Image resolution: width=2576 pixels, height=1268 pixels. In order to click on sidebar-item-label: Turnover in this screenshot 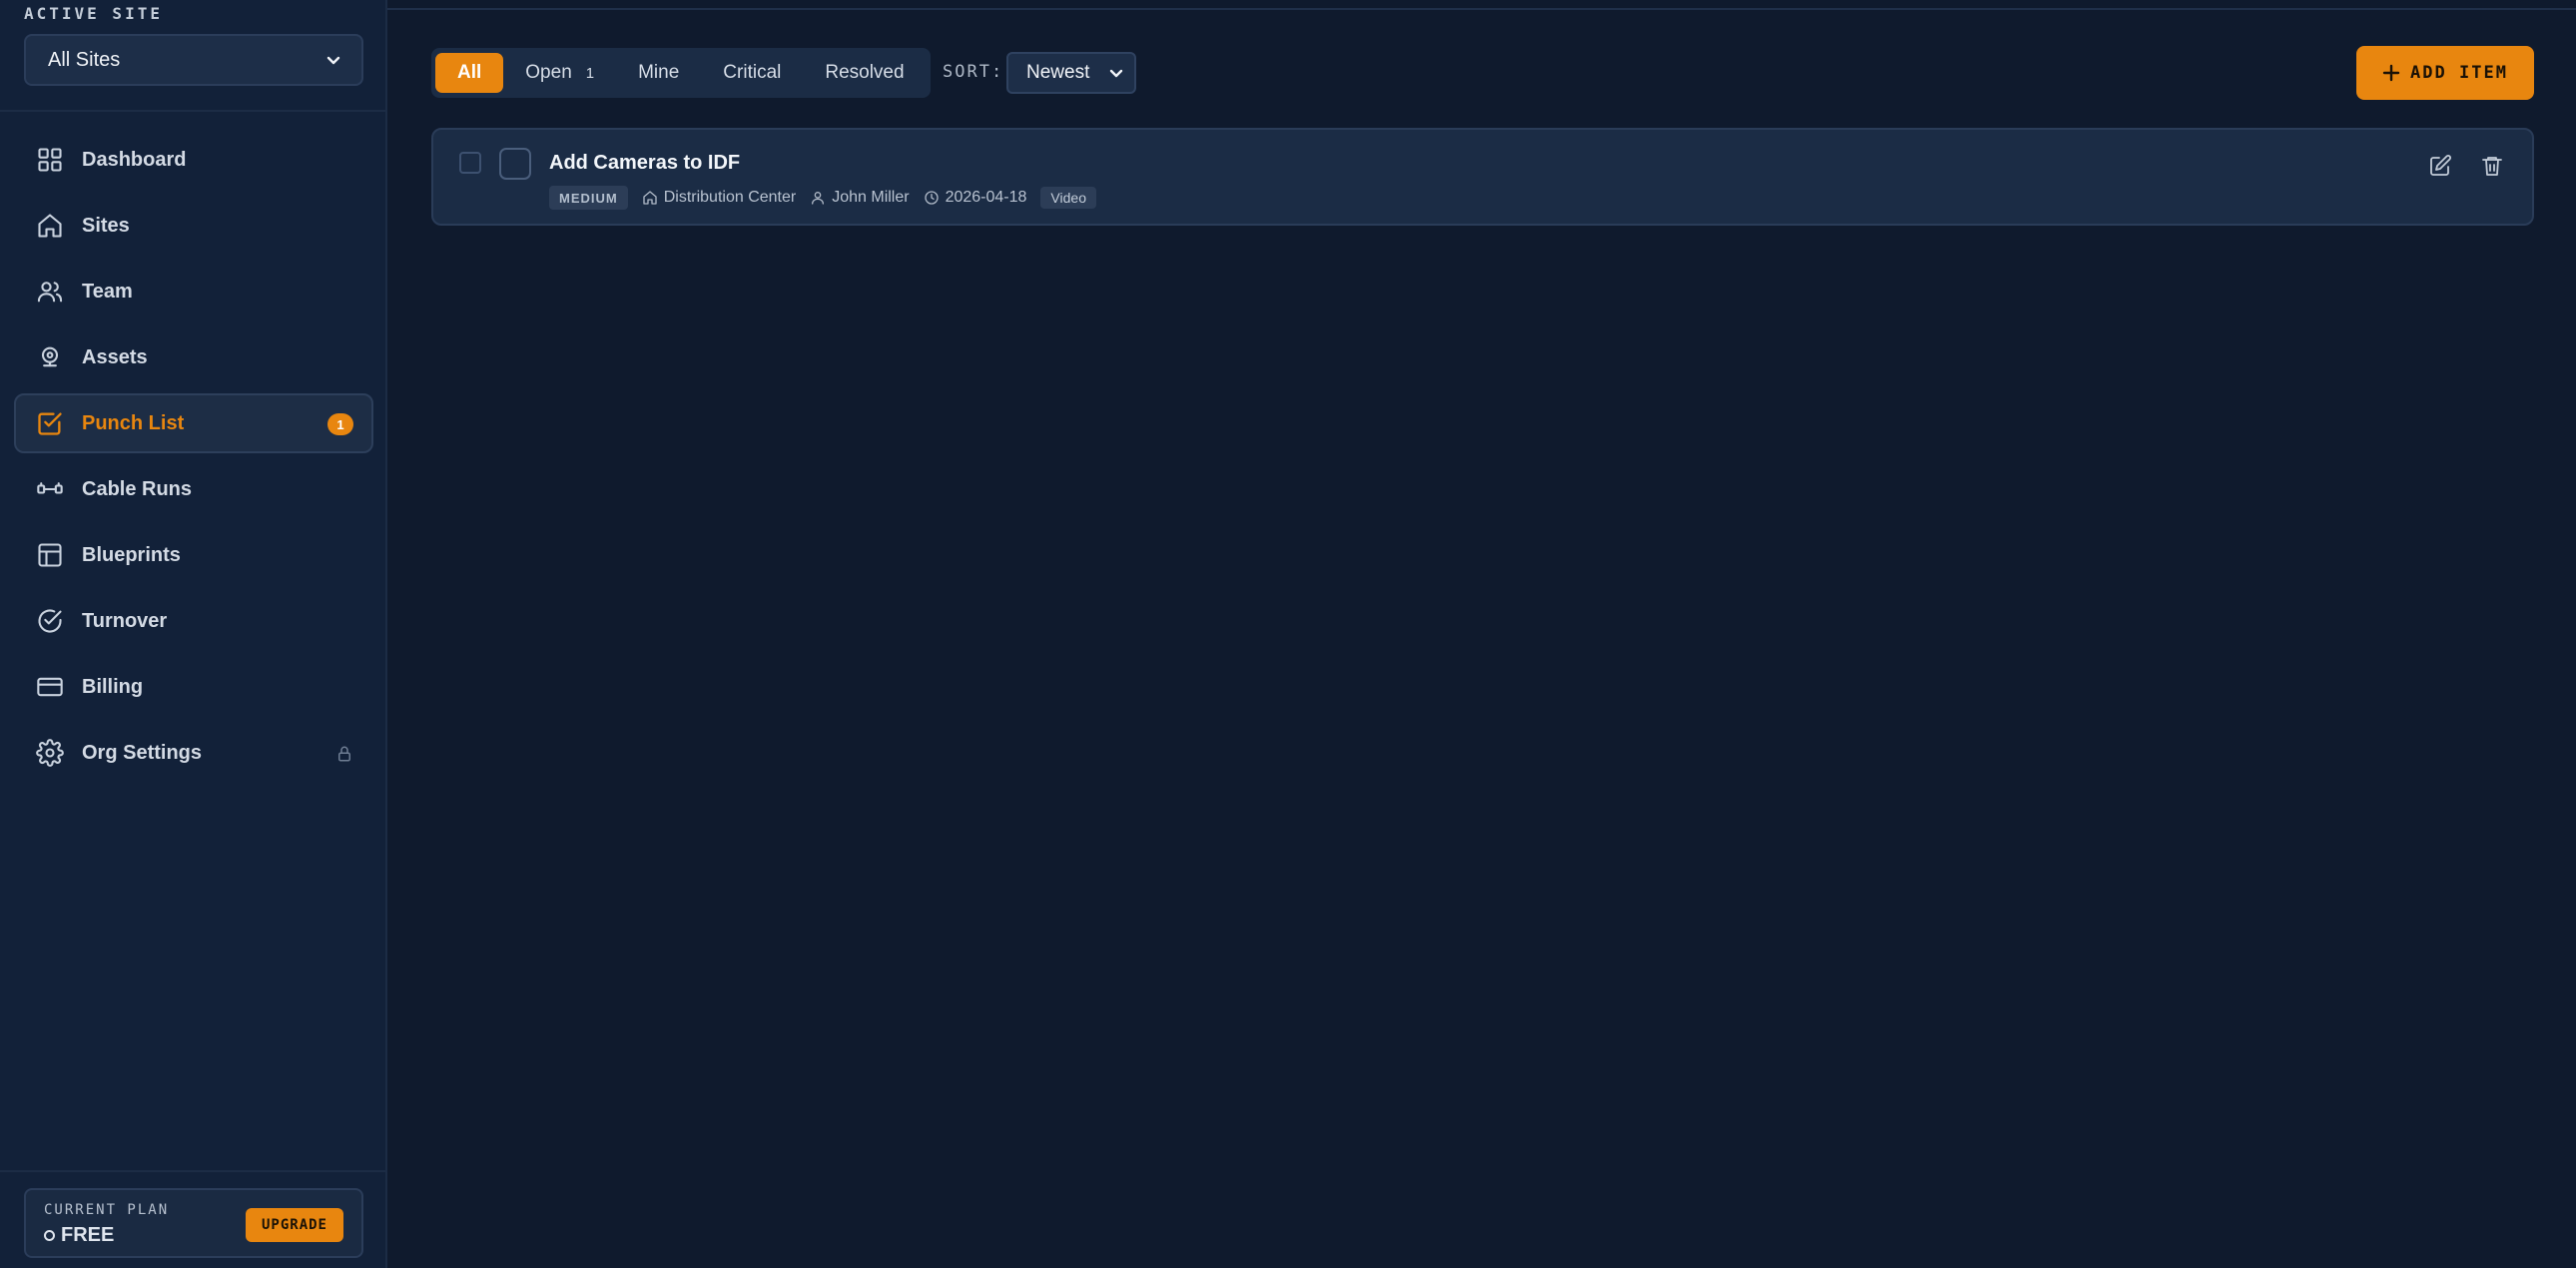, I will do `click(125, 620)`.